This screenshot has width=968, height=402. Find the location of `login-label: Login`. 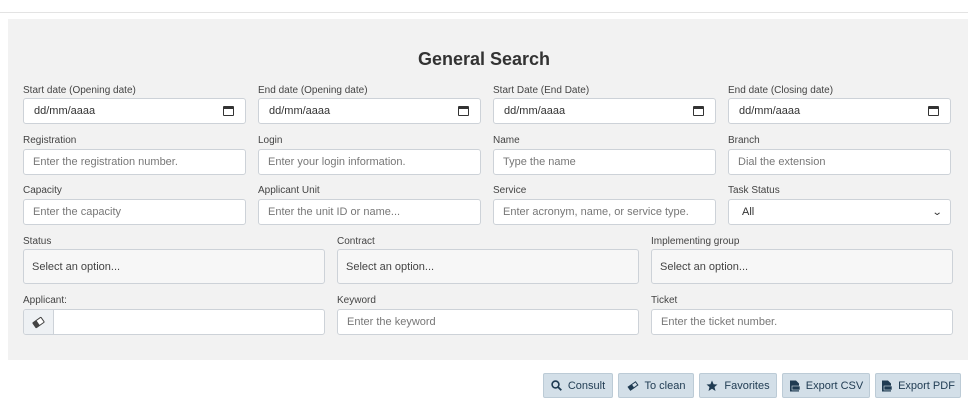

login-label: Login is located at coordinates (270, 140).